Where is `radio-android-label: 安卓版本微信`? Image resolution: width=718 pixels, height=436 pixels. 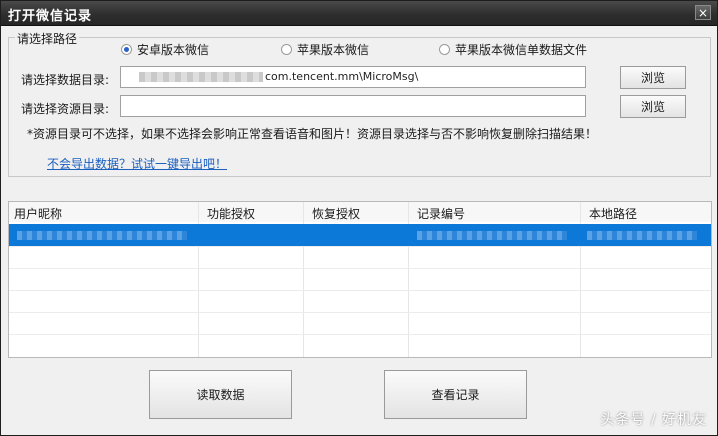
radio-android-label: 安卓版本微信 is located at coordinates (173, 50).